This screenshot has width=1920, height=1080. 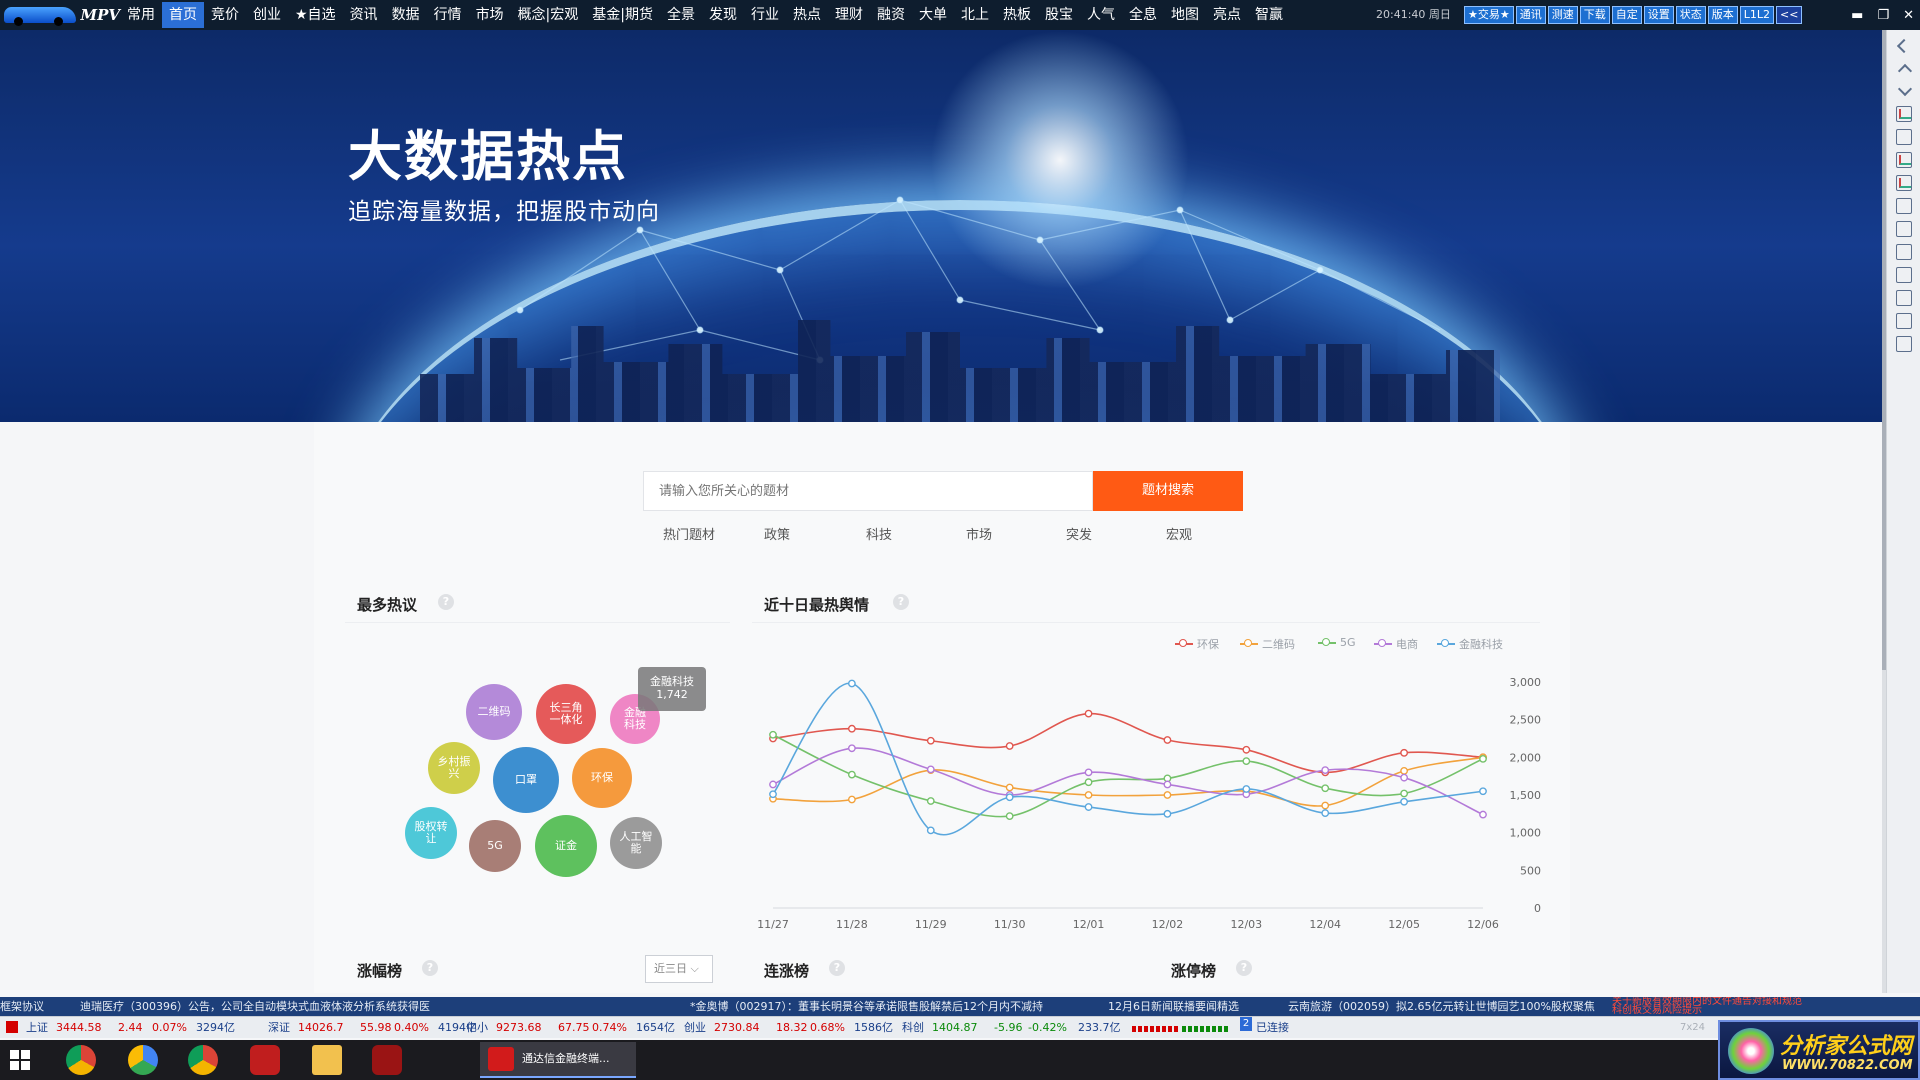 What do you see at coordinates (1857, 15) in the screenshot?
I see `minimize-icon: ▬` at bounding box center [1857, 15].